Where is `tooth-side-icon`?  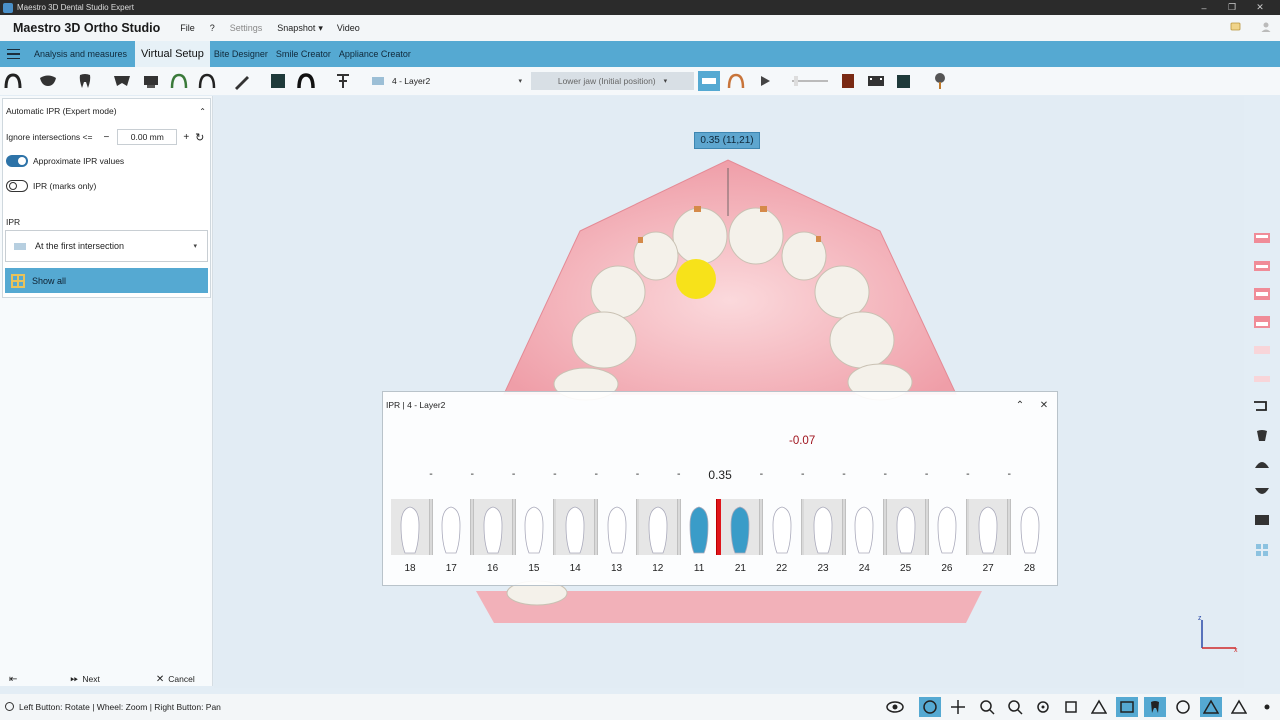 tooth-side-icon is located at coordinates (1262, 464).